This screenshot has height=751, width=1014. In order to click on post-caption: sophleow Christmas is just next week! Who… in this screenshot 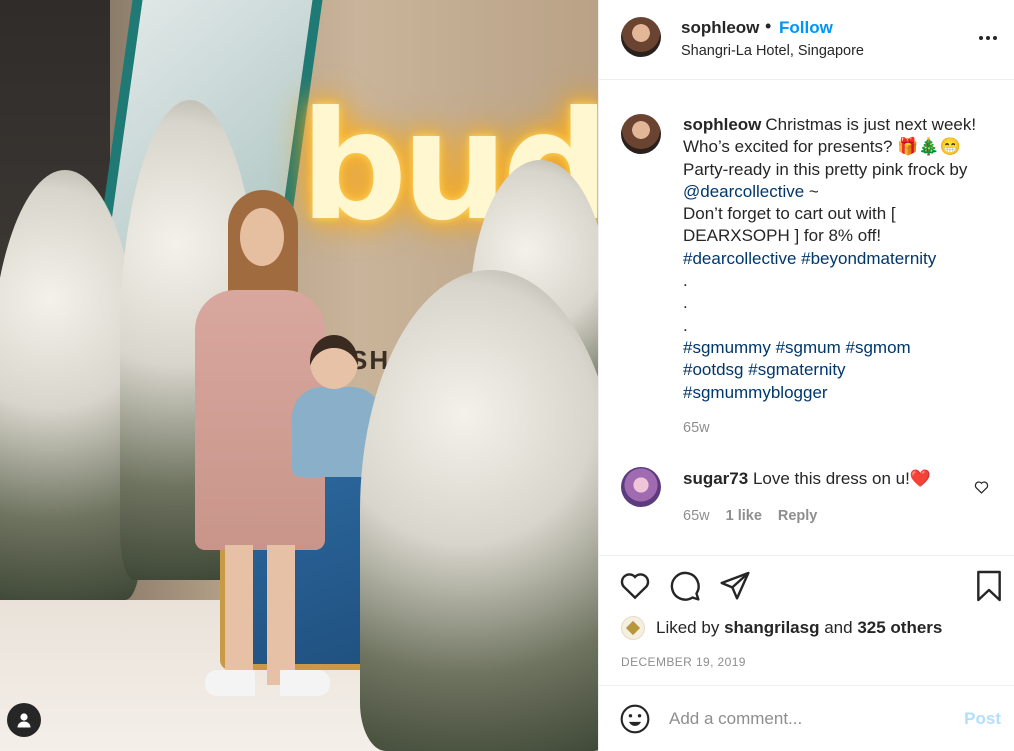, I will do `click(842, 259)`.